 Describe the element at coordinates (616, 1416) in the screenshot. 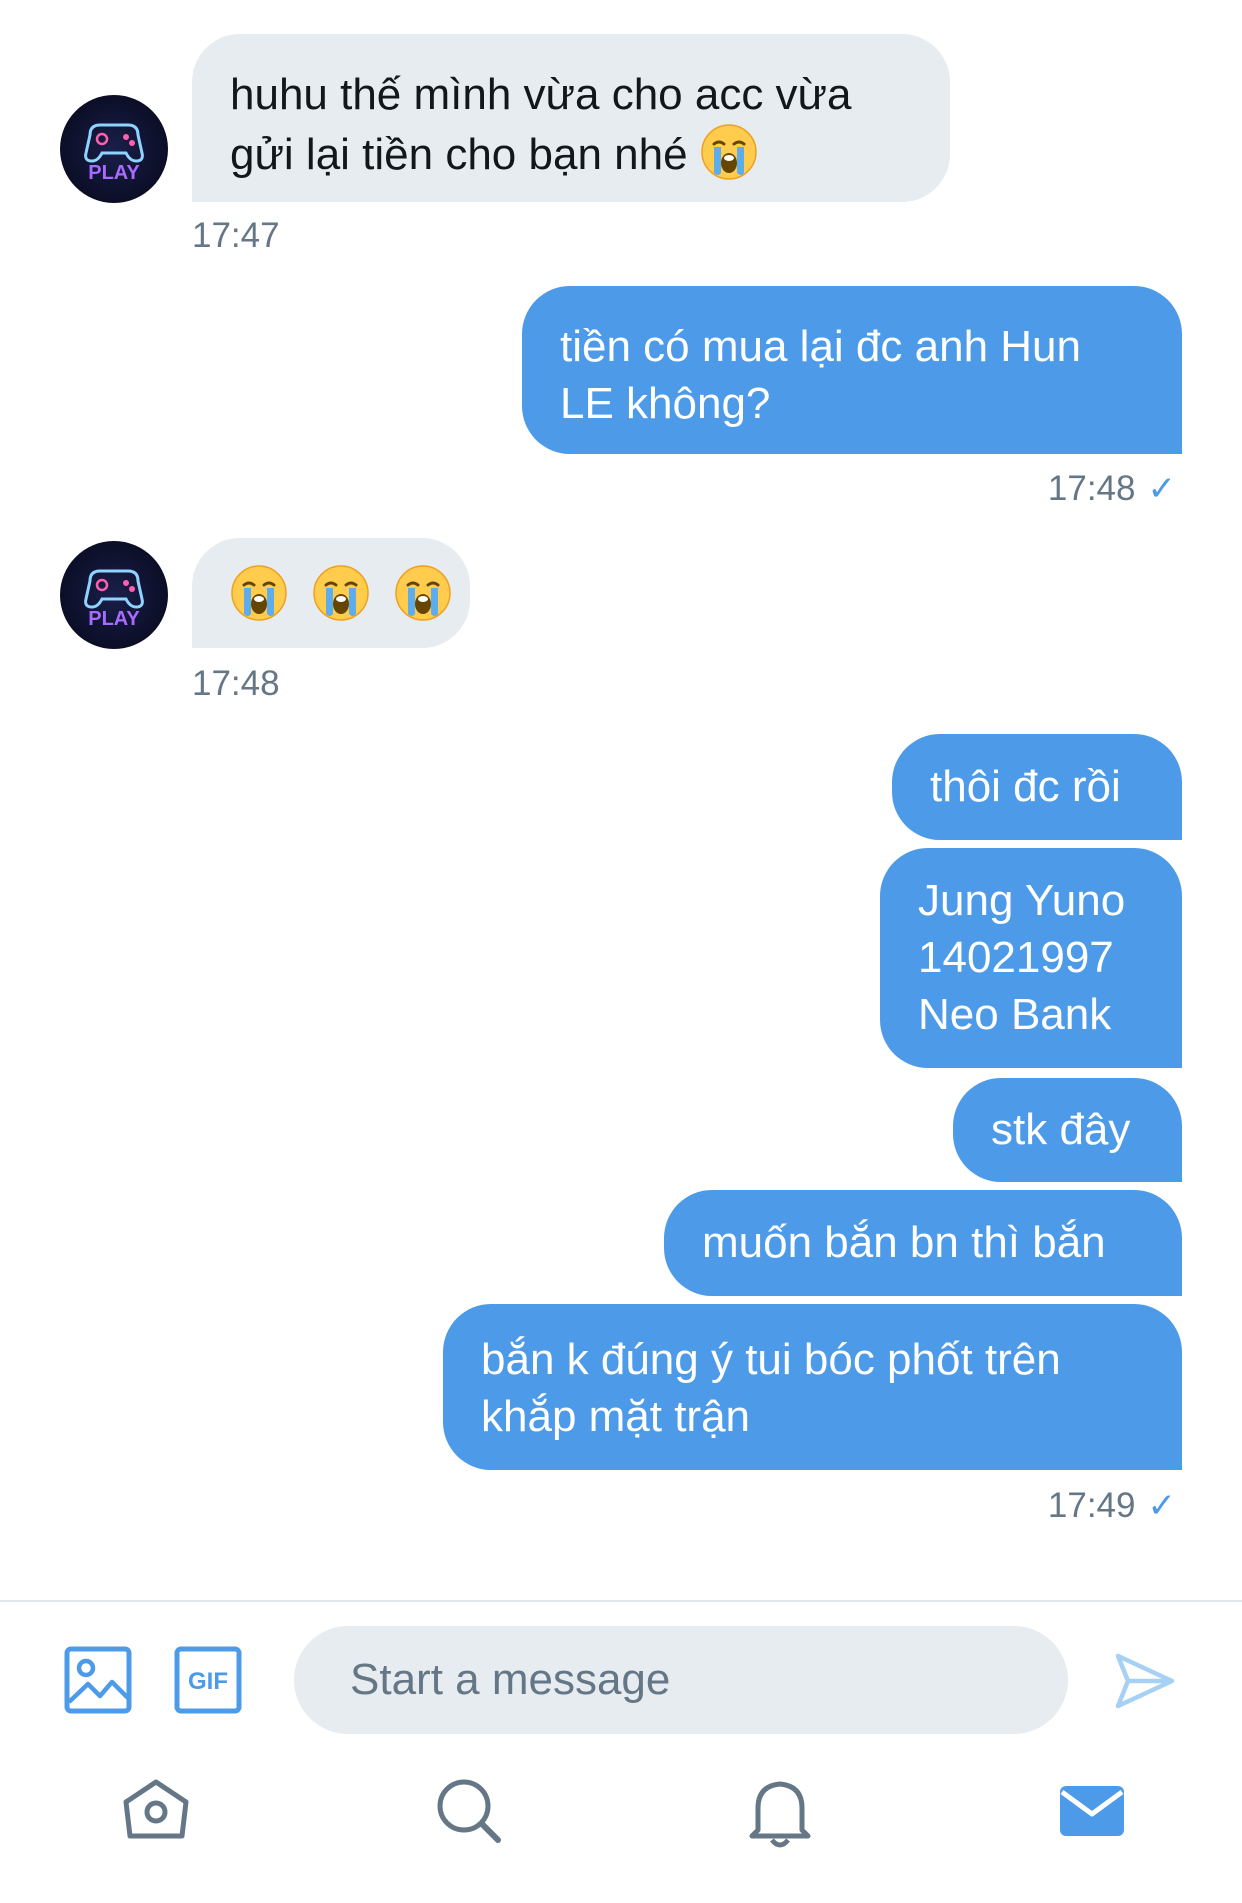

I see `message-line: khắp mặt trận` at that location.